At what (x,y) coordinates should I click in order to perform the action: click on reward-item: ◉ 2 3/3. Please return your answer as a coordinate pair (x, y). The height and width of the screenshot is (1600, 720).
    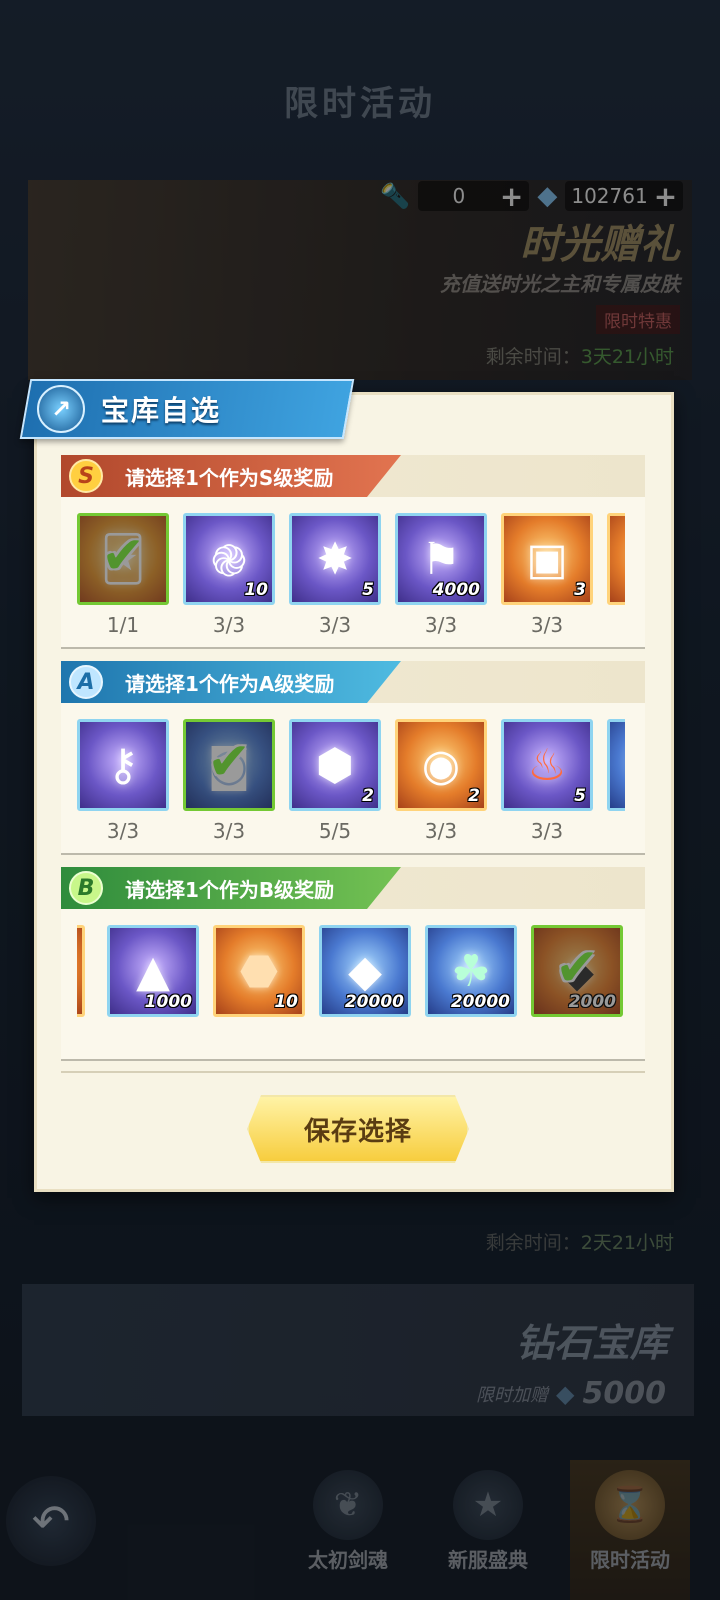
    Looking at the image, I should click on (441, 781).